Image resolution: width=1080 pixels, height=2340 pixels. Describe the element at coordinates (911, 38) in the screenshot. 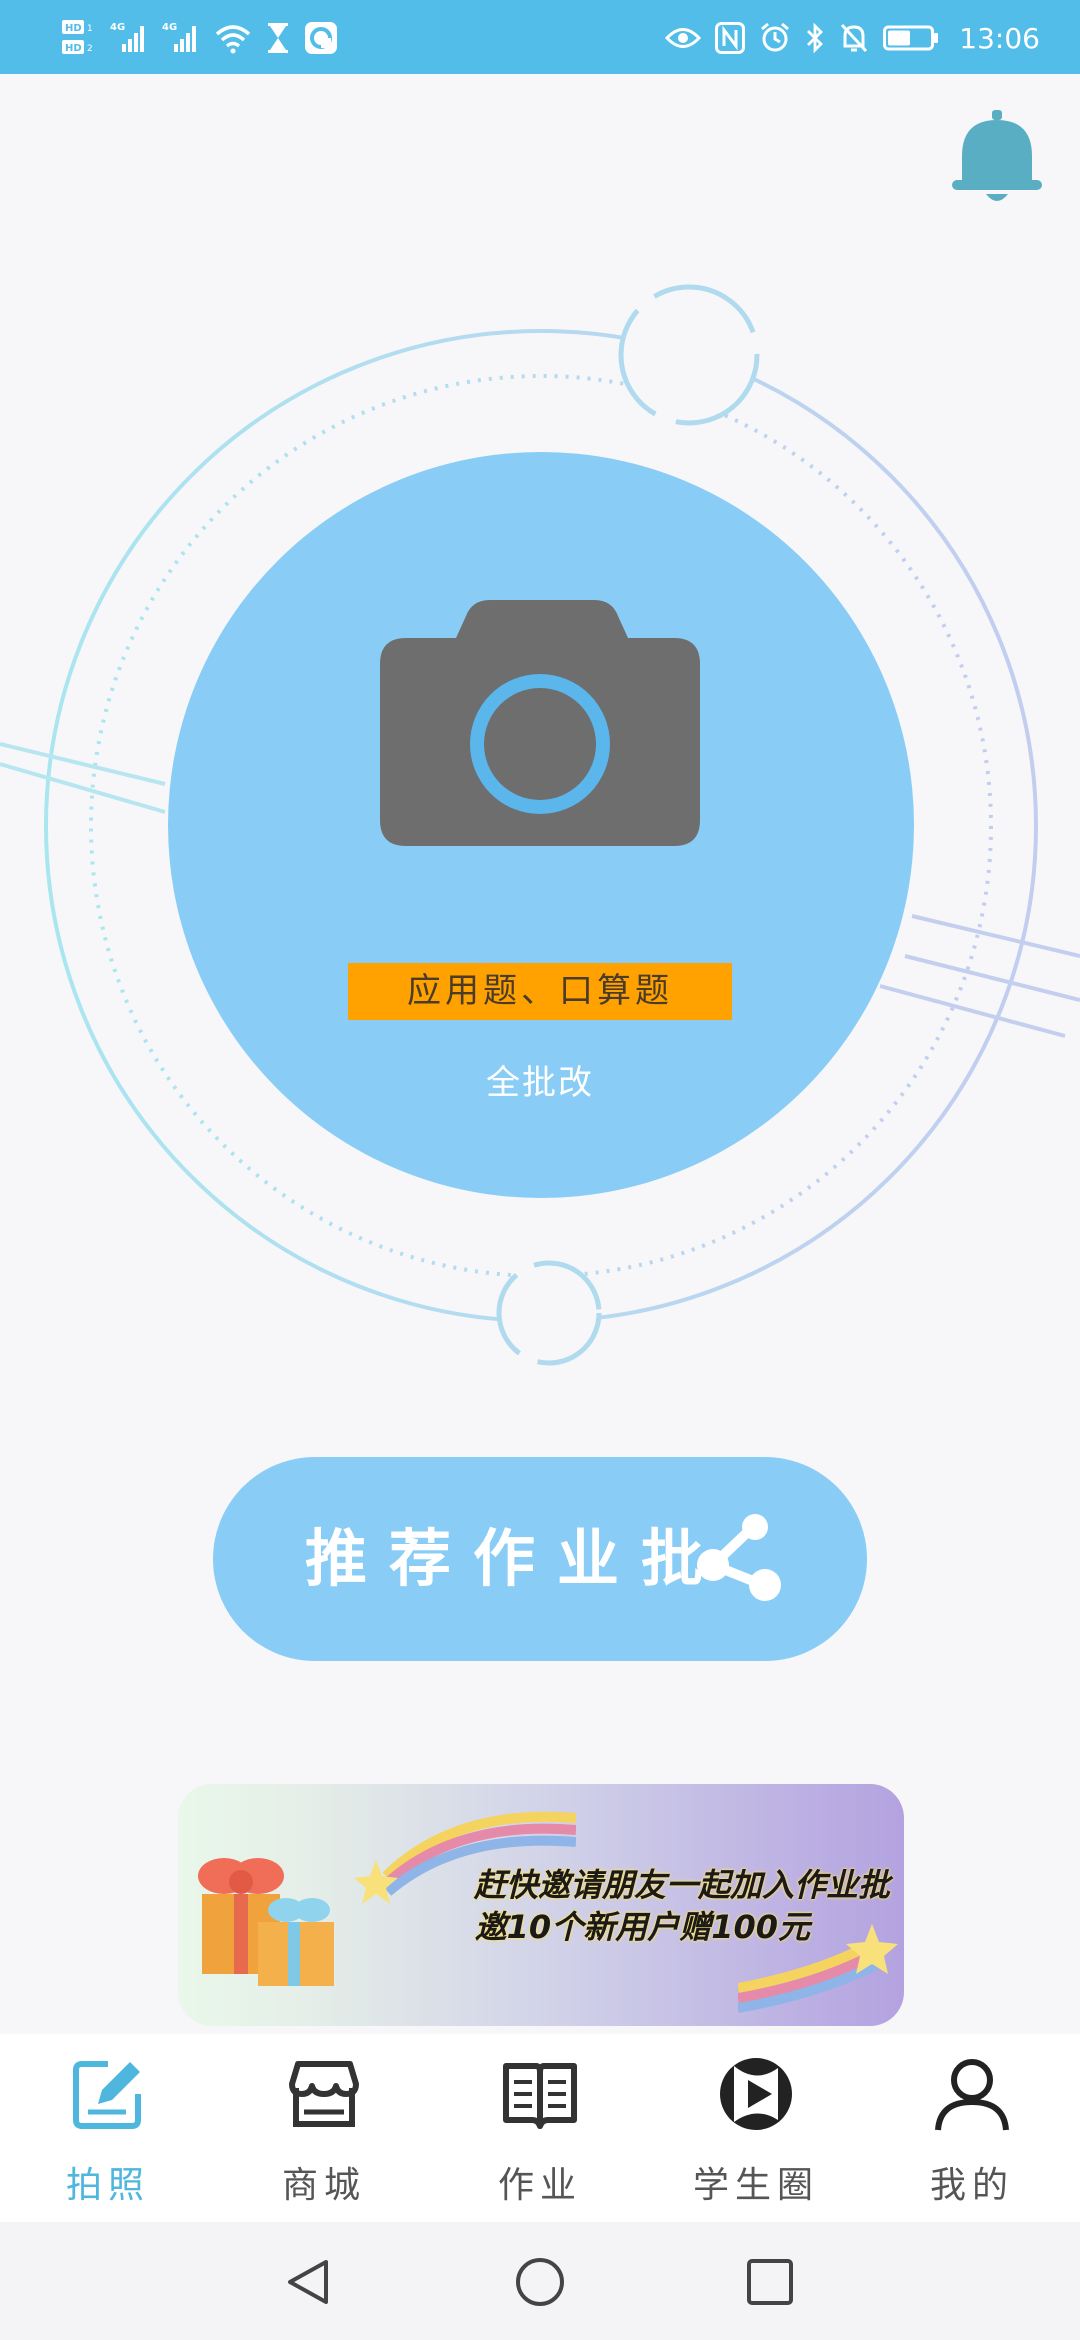

I see `battery-icon` at that location.